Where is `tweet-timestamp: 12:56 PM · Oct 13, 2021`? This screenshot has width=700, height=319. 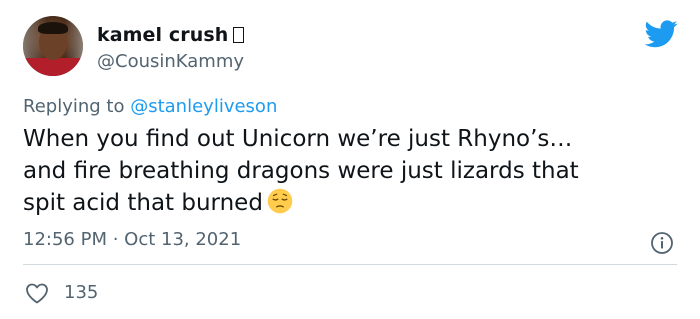 tweet-timestamp: 12:56 PM · Oct 13, 2021 is located at coordinates (132, 239).